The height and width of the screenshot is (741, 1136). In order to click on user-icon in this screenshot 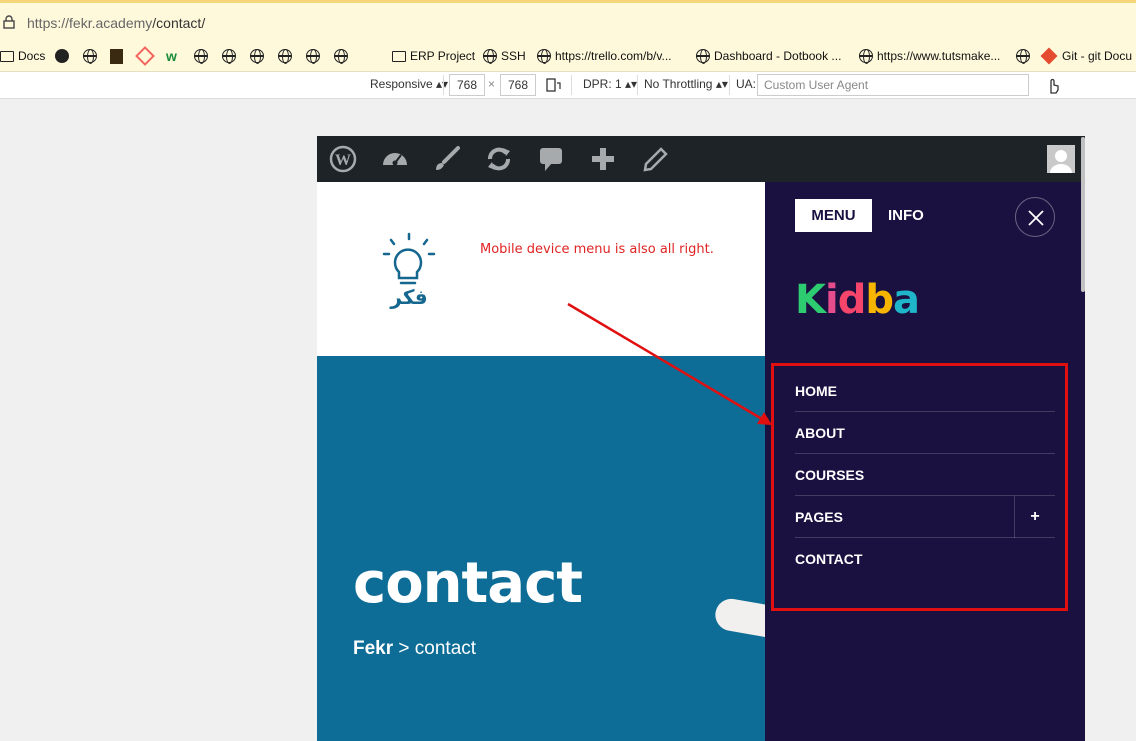, I will do `click(1061, 161)`.